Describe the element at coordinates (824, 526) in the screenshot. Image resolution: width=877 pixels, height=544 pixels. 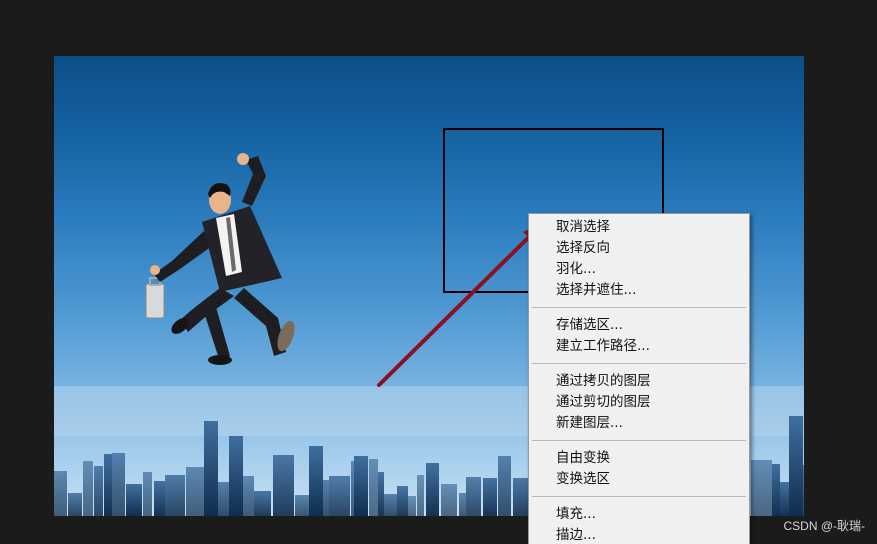
I see `watermark: CSDN @-耿瑞-` at that location.